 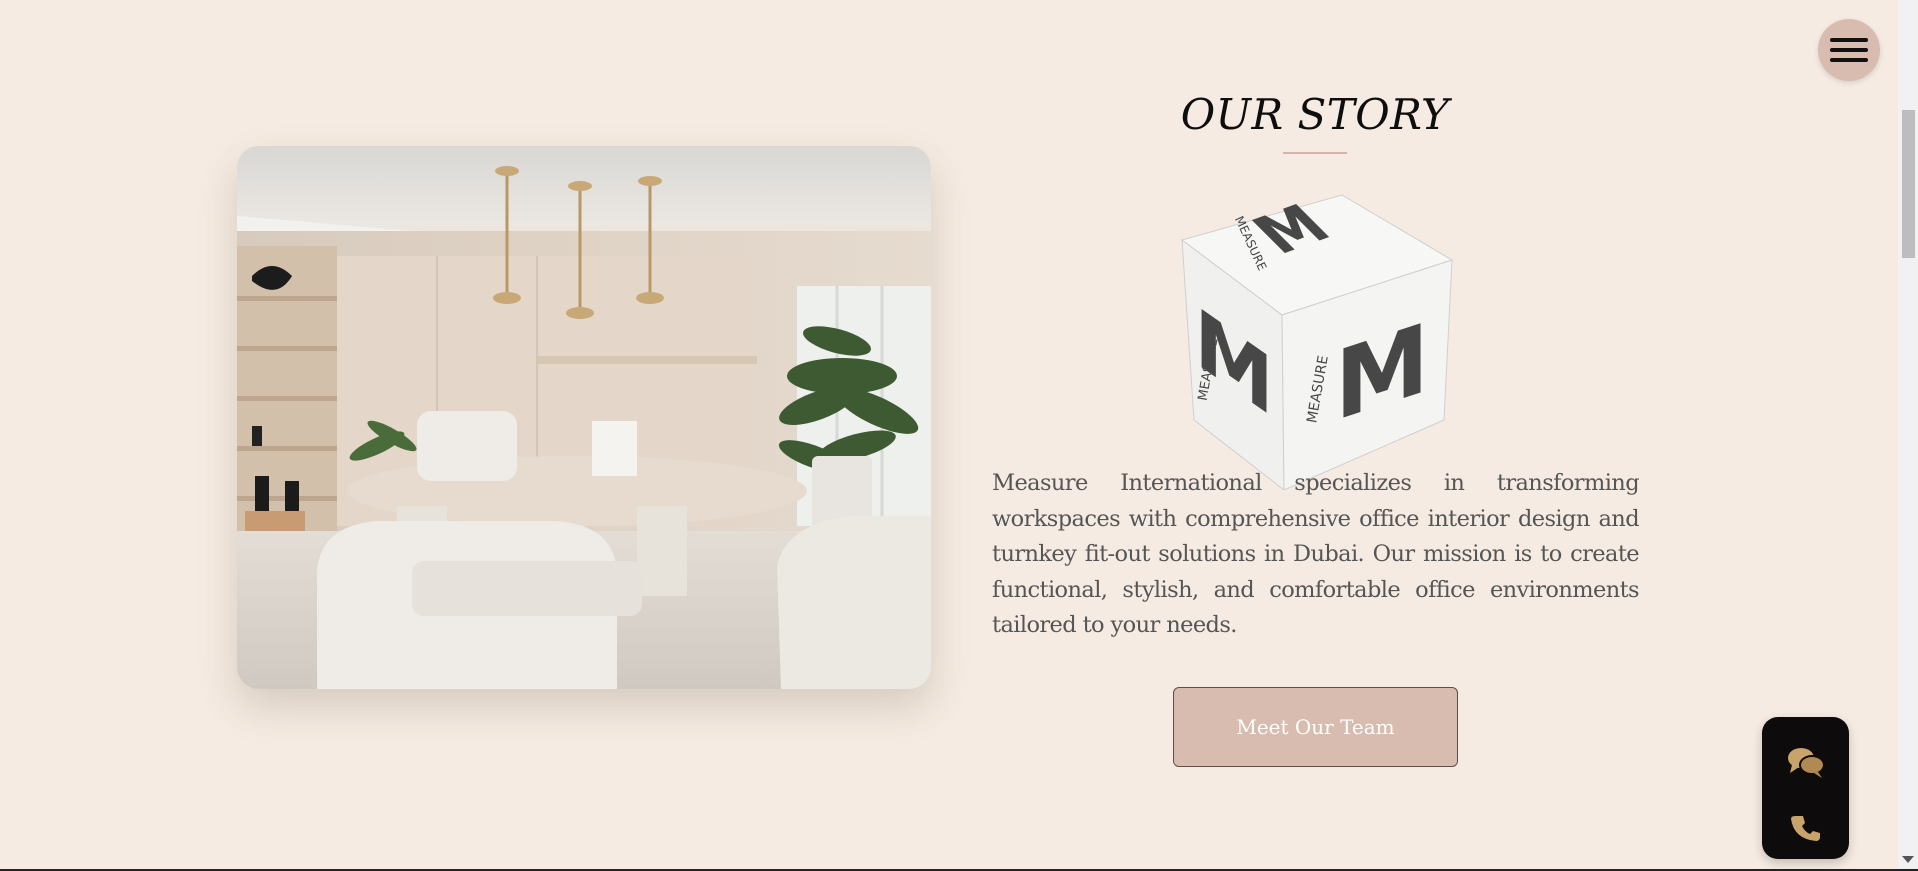 What do you see at coordinates (1908, 859) in the screenshot?
I see `scroll-down-arrow-icon` at bounding box center [1908, 859].